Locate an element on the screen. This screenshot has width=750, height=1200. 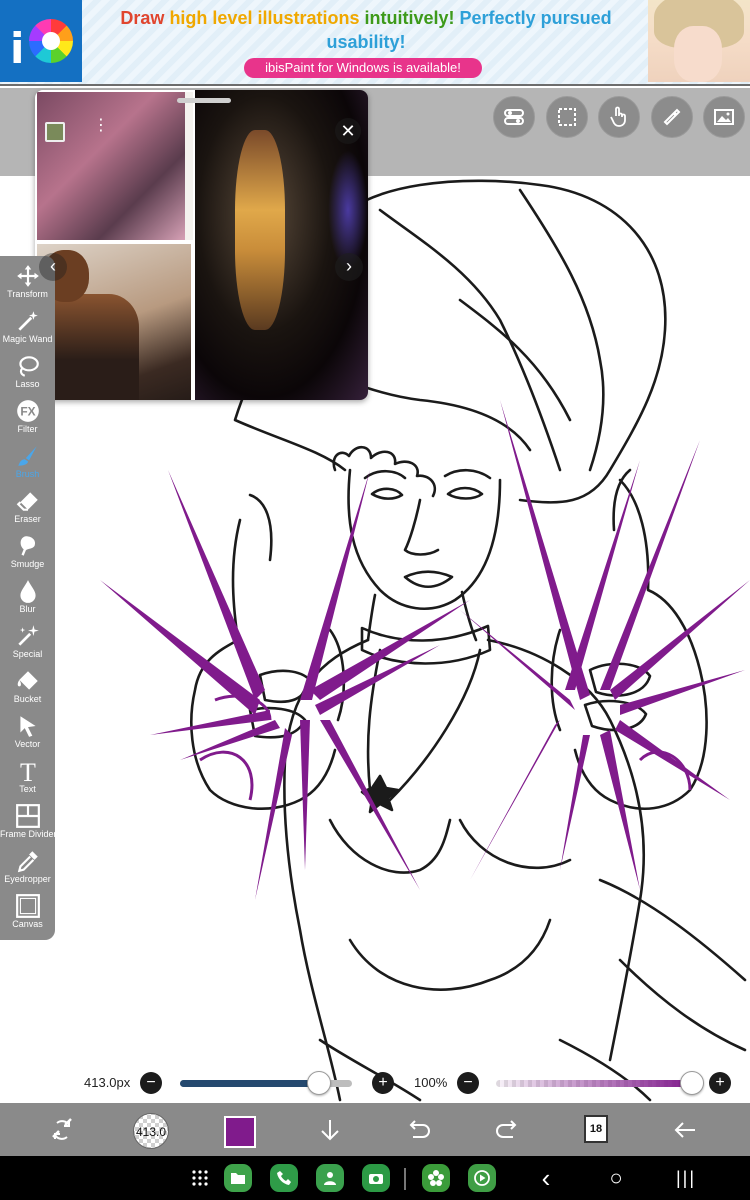
system-navigation-bar: ‹ ○ ||| is located at coordinates (375, 1178).